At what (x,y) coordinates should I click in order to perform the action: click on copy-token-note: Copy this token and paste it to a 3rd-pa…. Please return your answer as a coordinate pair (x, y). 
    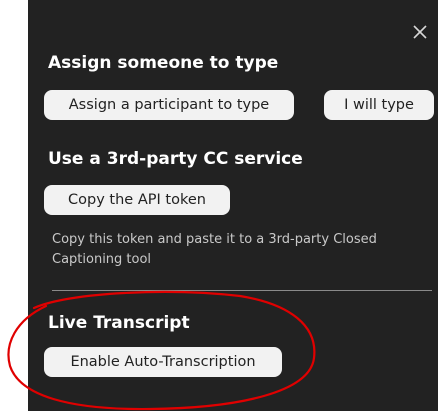
    Looking at the image, I should click on (214, 249).